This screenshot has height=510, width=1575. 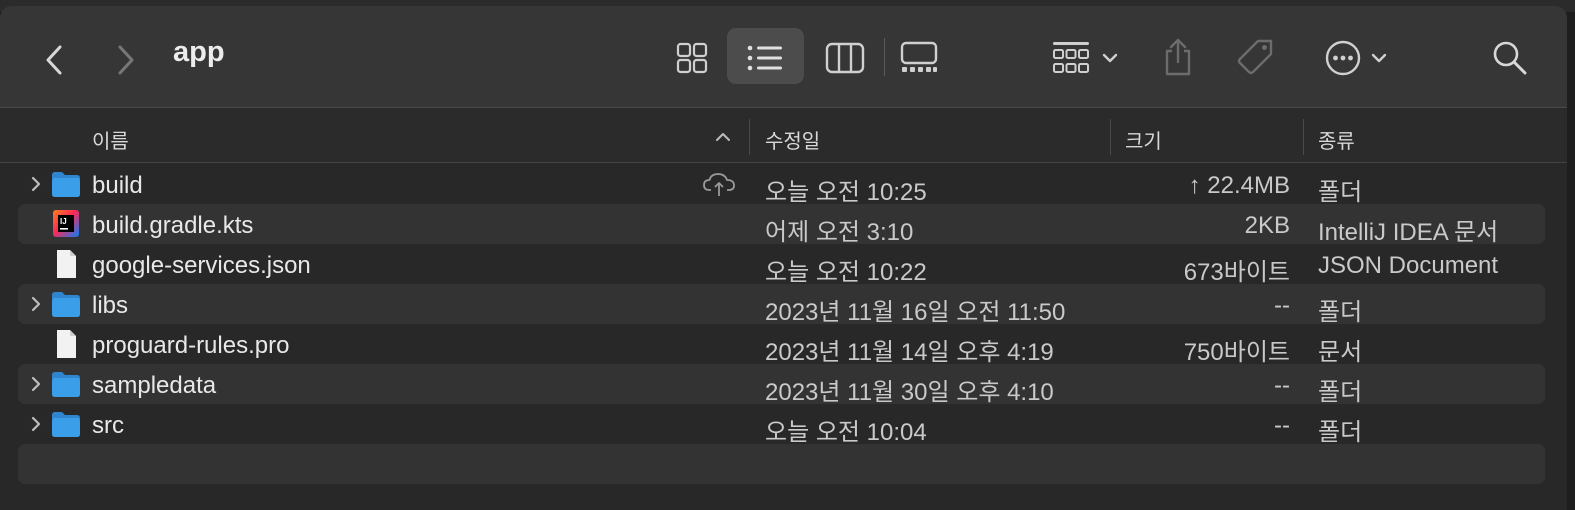 What do you see at coordinates (110, 139) in the screenshot?
I see `column-header-name: 이름` at bounding box center [110, 139].